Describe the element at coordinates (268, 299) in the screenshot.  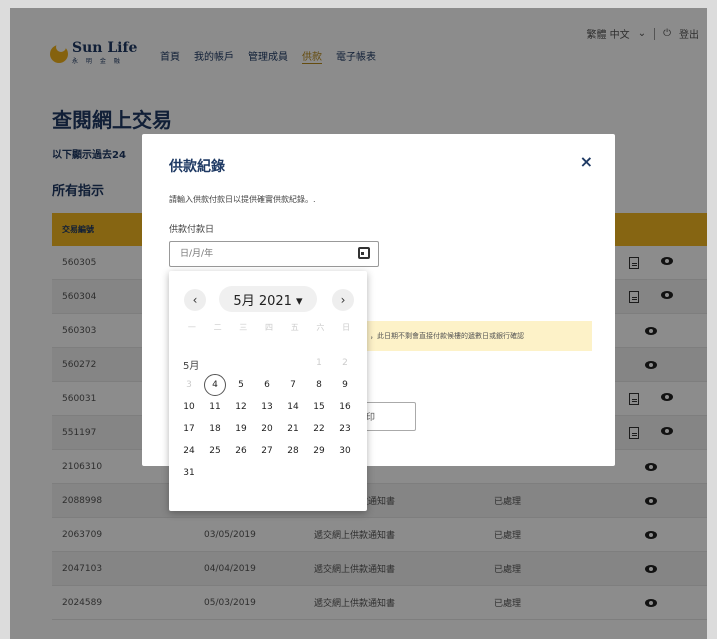
I see `month-year-select: 5月 2021 ▾` at that location.